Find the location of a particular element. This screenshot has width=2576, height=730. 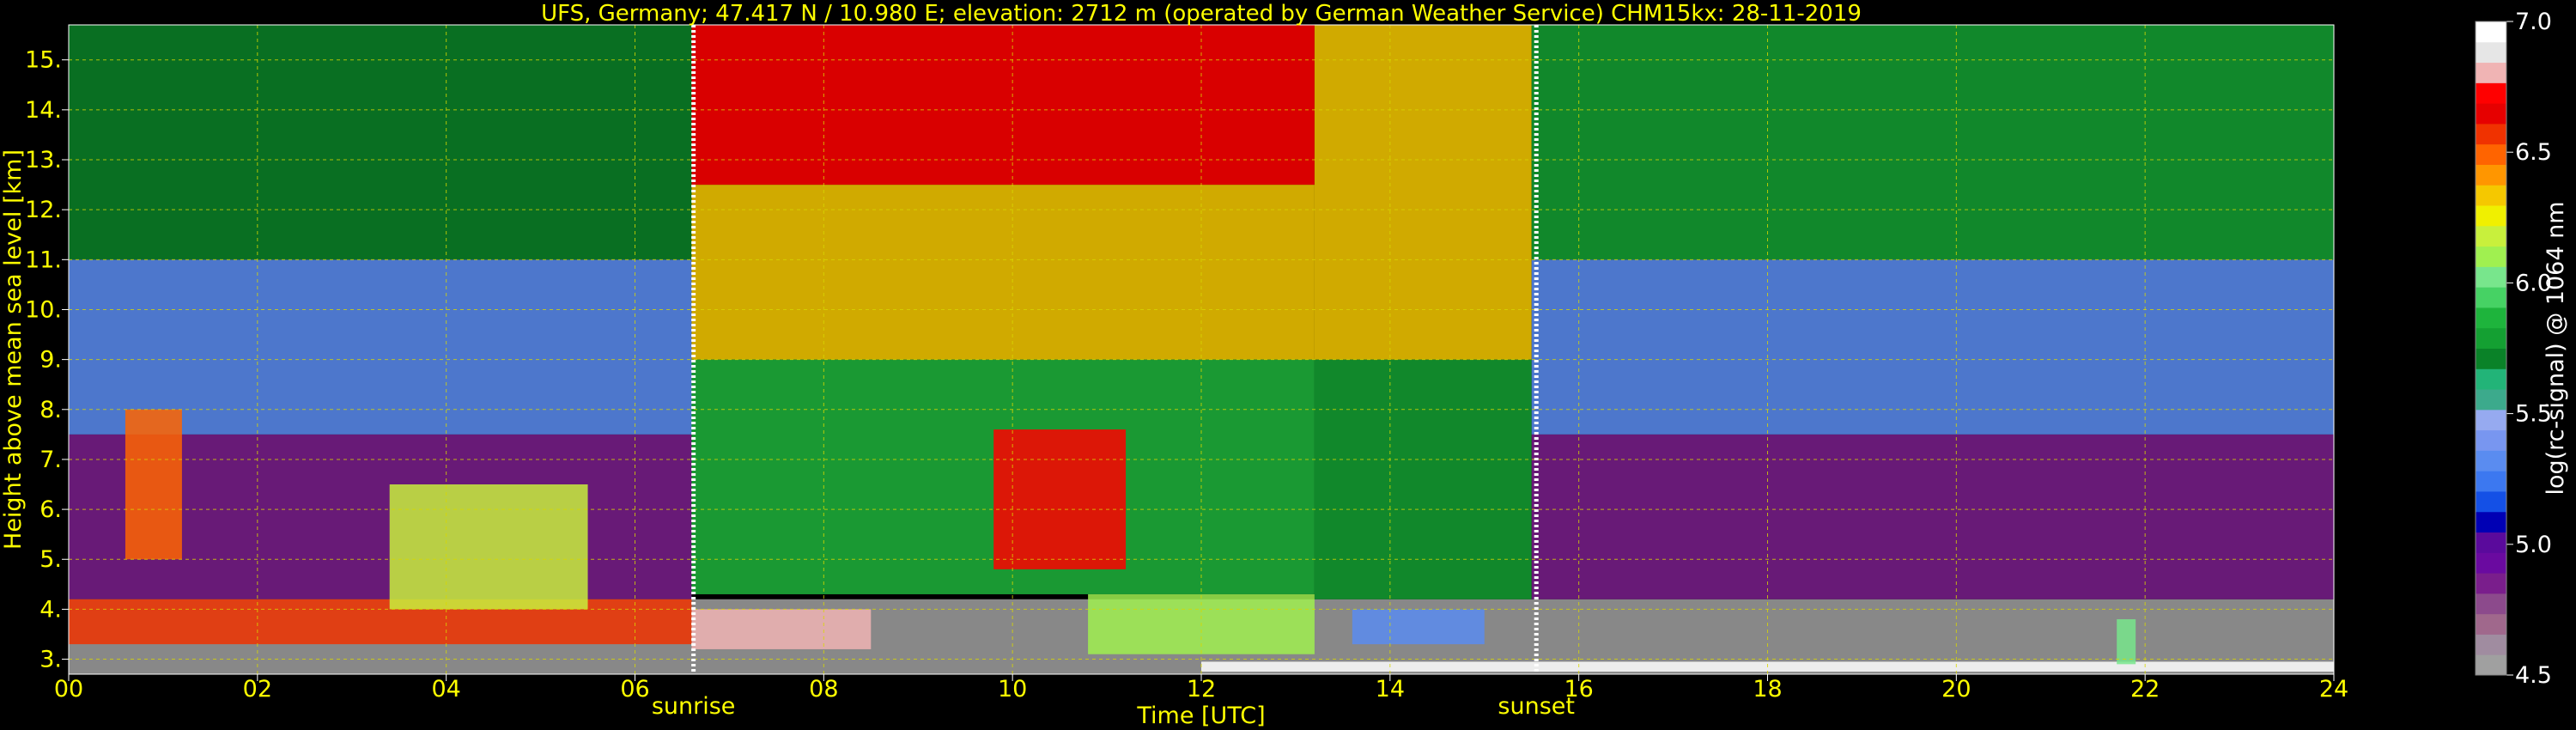

y-tick-label: 10. is located at coordinates (44, 309).